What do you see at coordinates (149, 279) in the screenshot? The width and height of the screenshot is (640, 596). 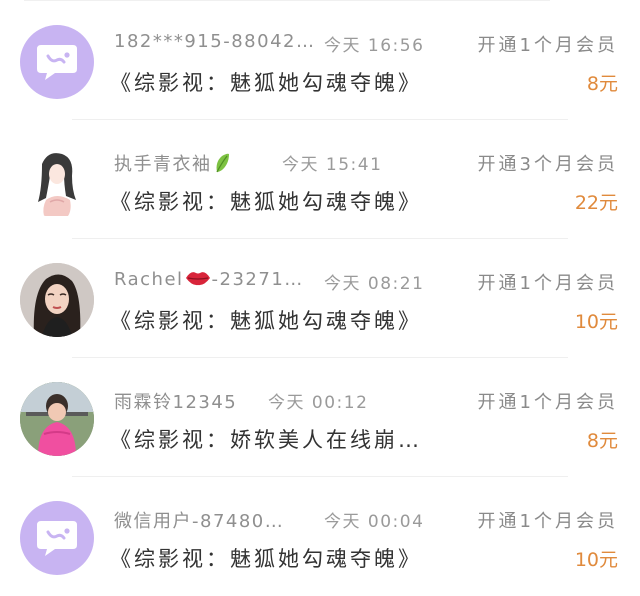 I see `user-name-prefix: Rachel` at bounding box center [149, 279].